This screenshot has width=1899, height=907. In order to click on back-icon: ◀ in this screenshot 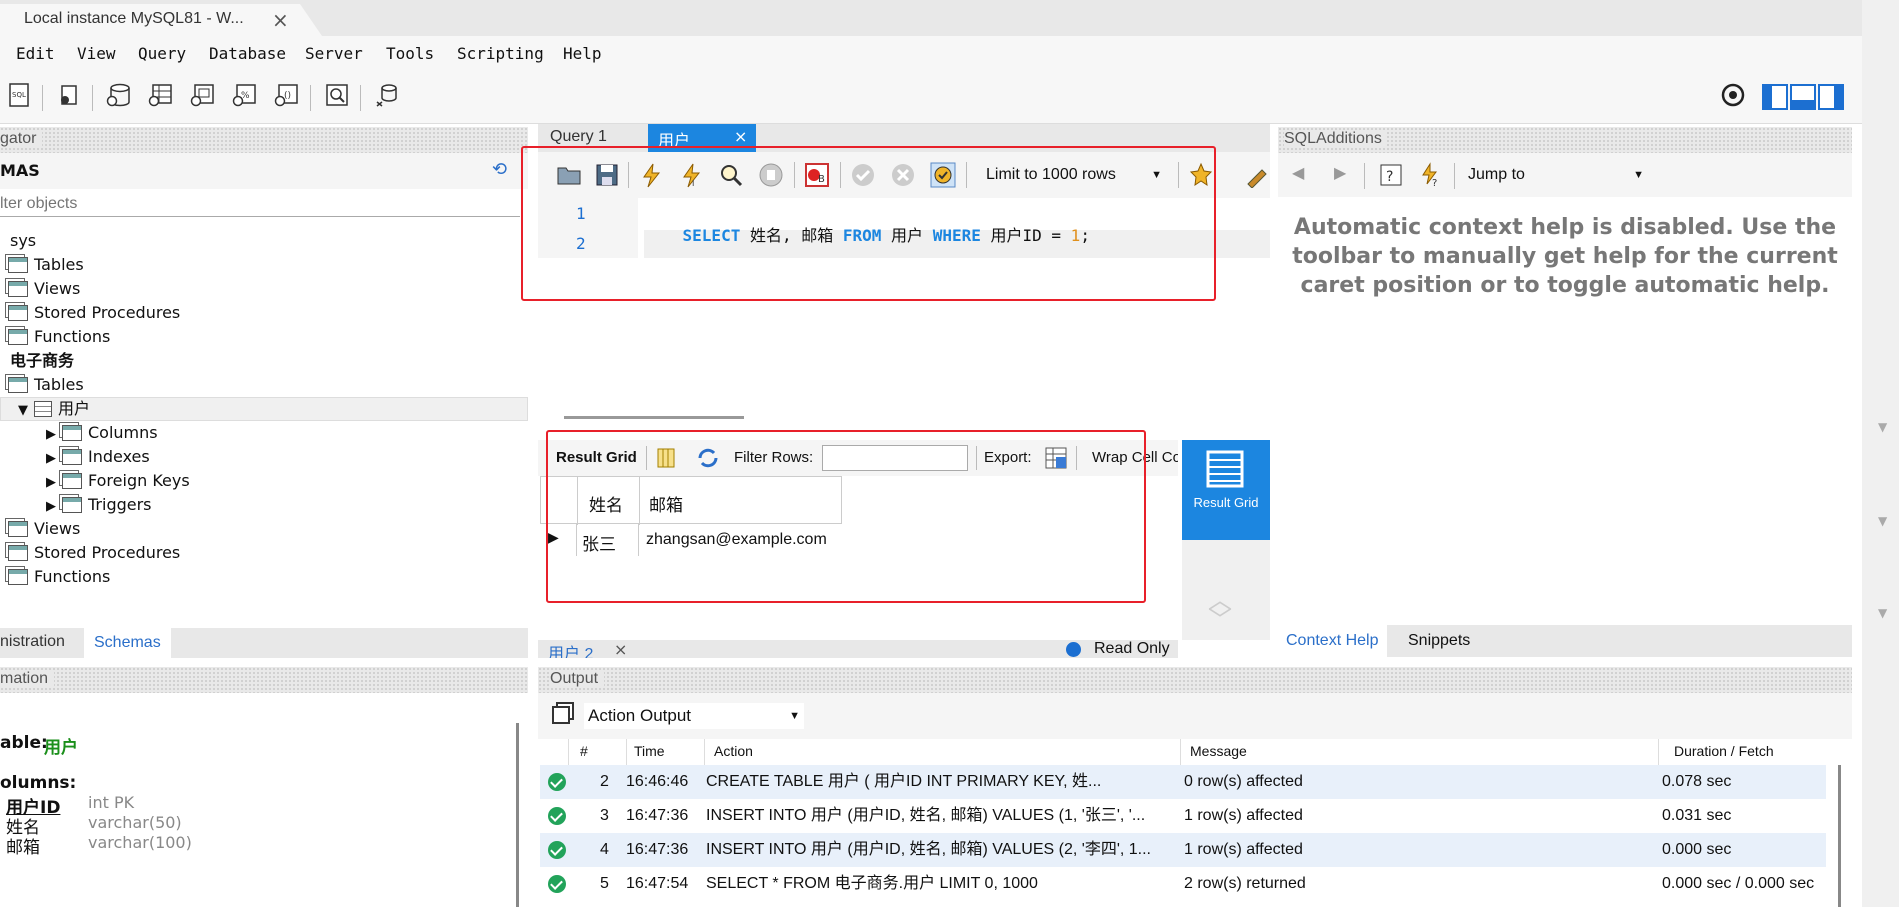, I will do `click(1298, 172)`.